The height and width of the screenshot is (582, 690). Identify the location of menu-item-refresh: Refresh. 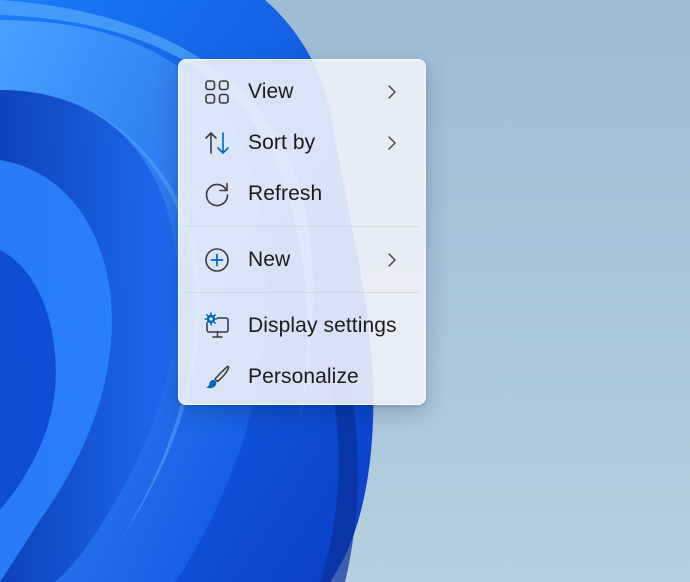
(302, 193).